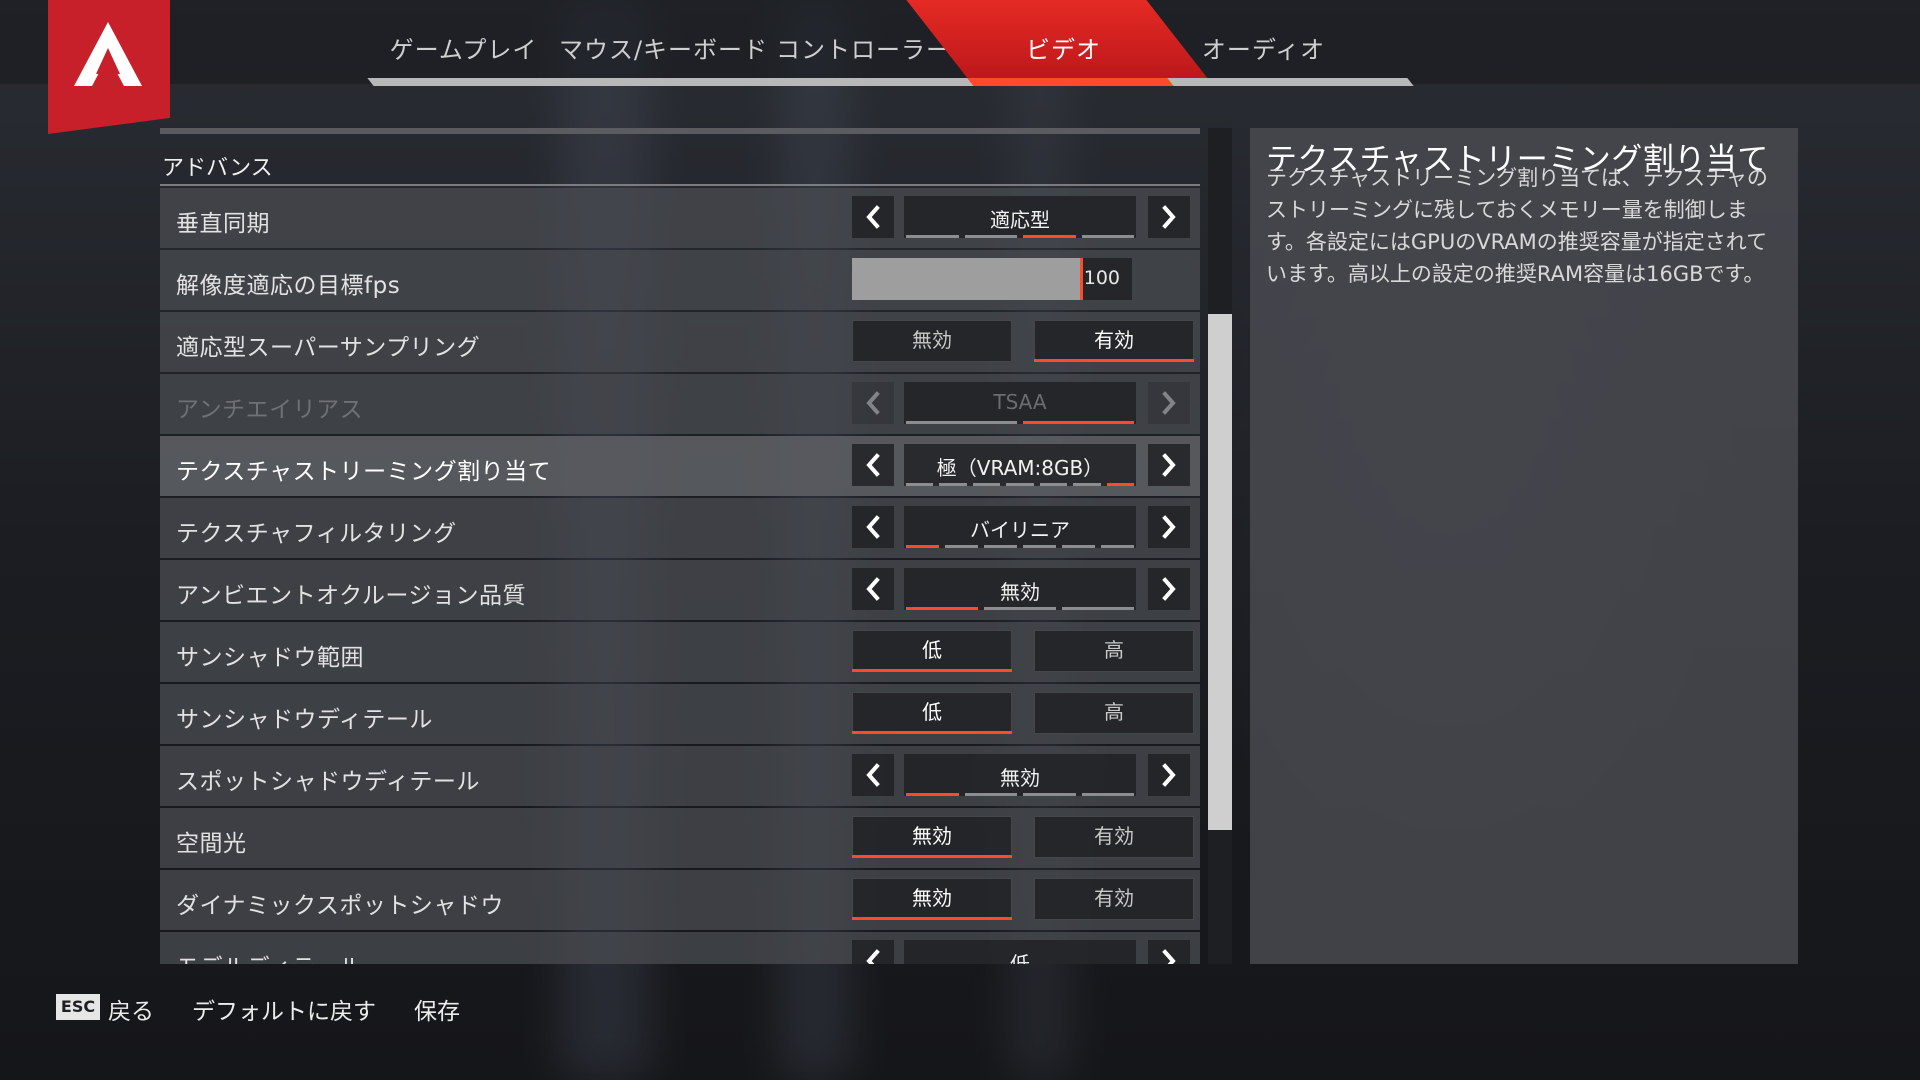 Image resolution: width=1920 pixels, height=1080 pixels. Describe the element at coordinates (328, 348) in the screenshot. I see `setting-label: 適応型スーパーサンプリング` at that location.